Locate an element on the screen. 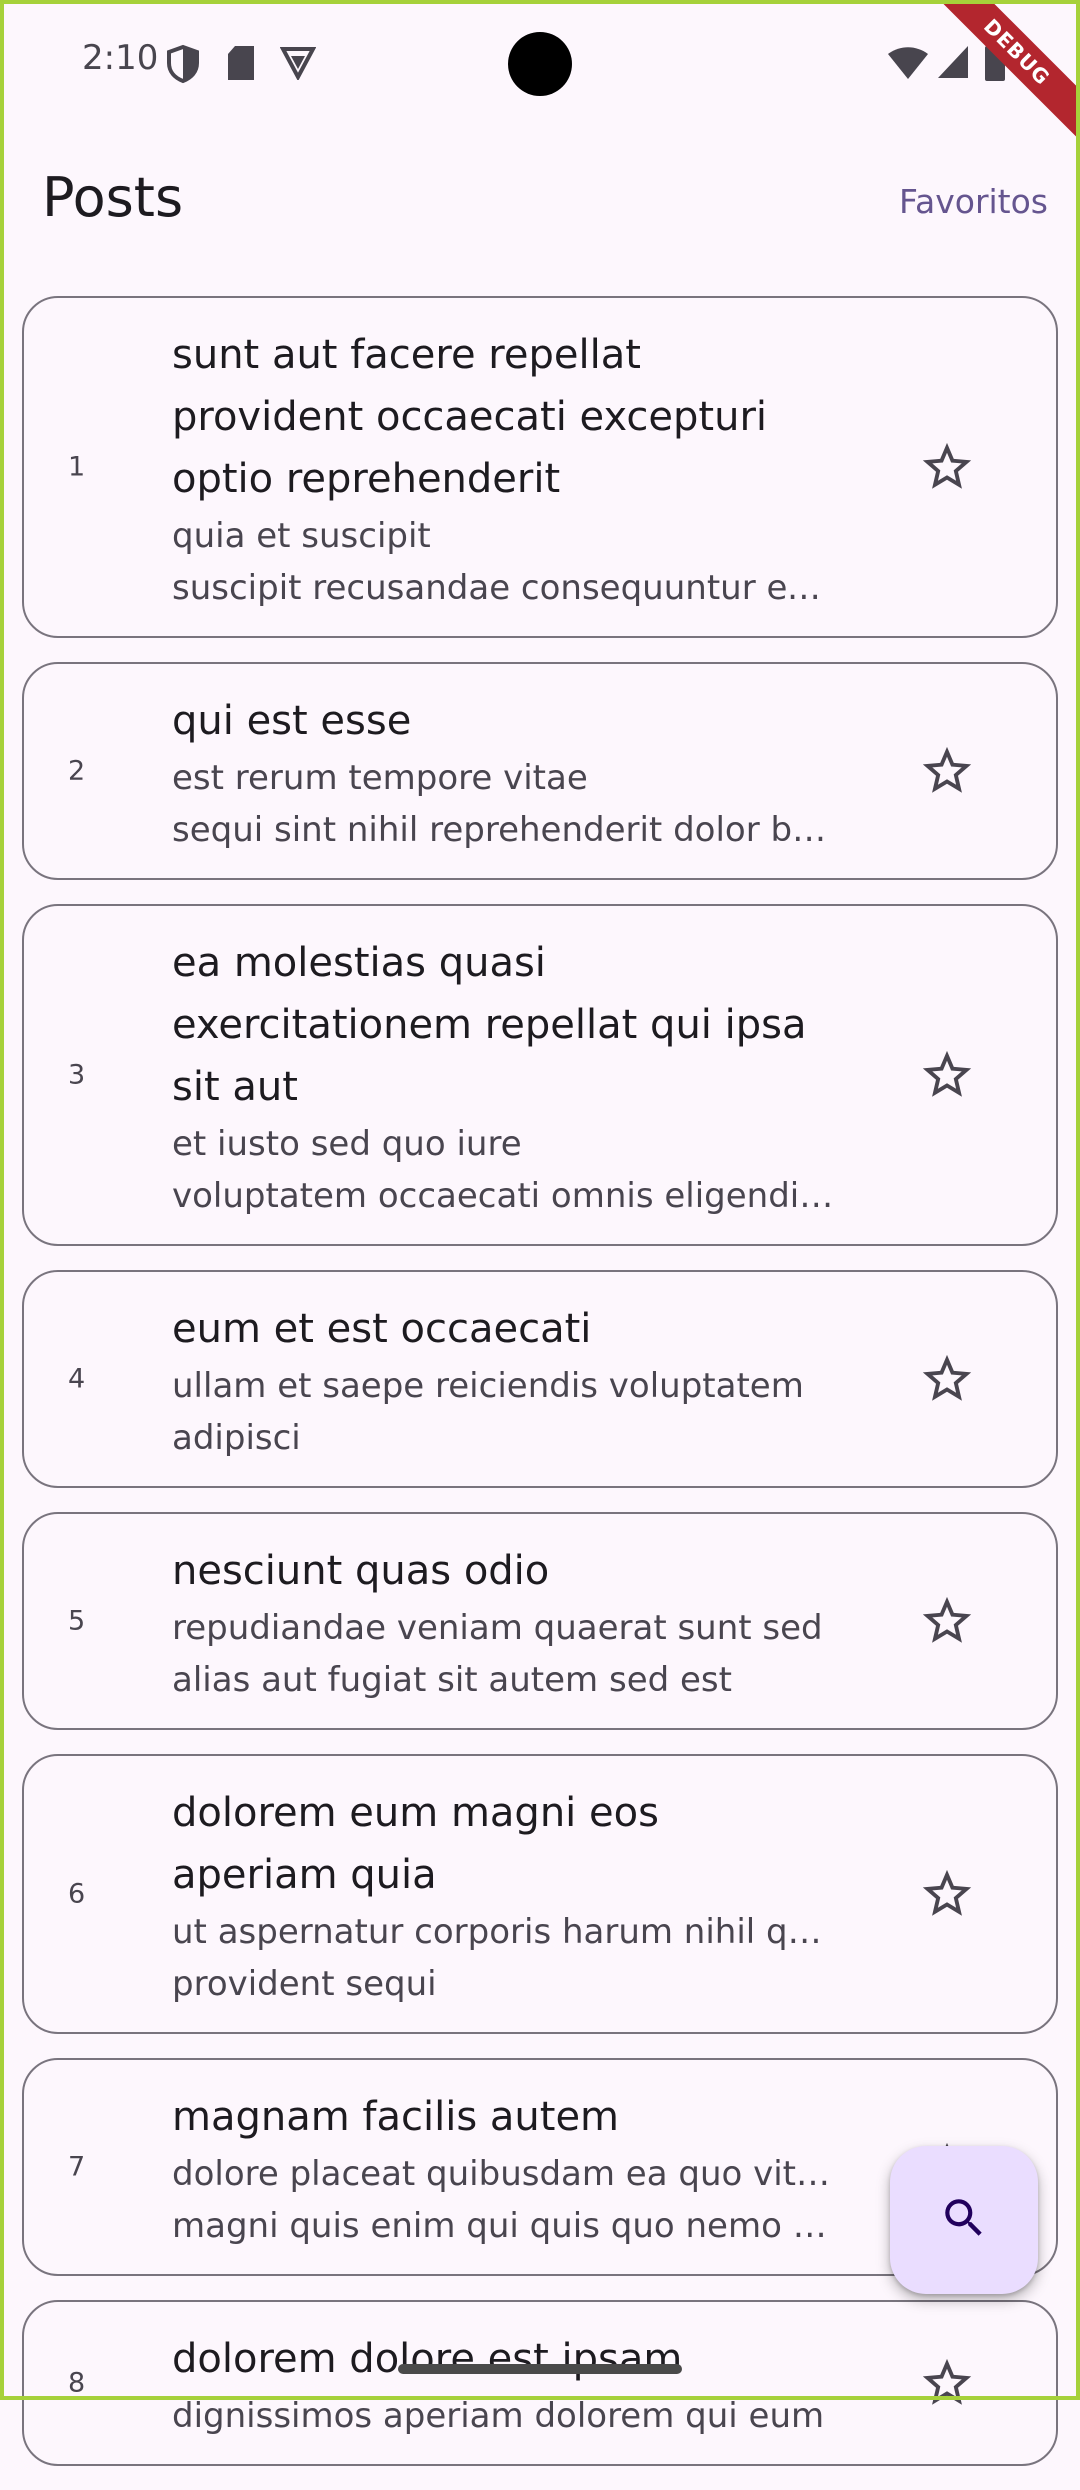  wifi-icon is located at coordinates (908, 65).